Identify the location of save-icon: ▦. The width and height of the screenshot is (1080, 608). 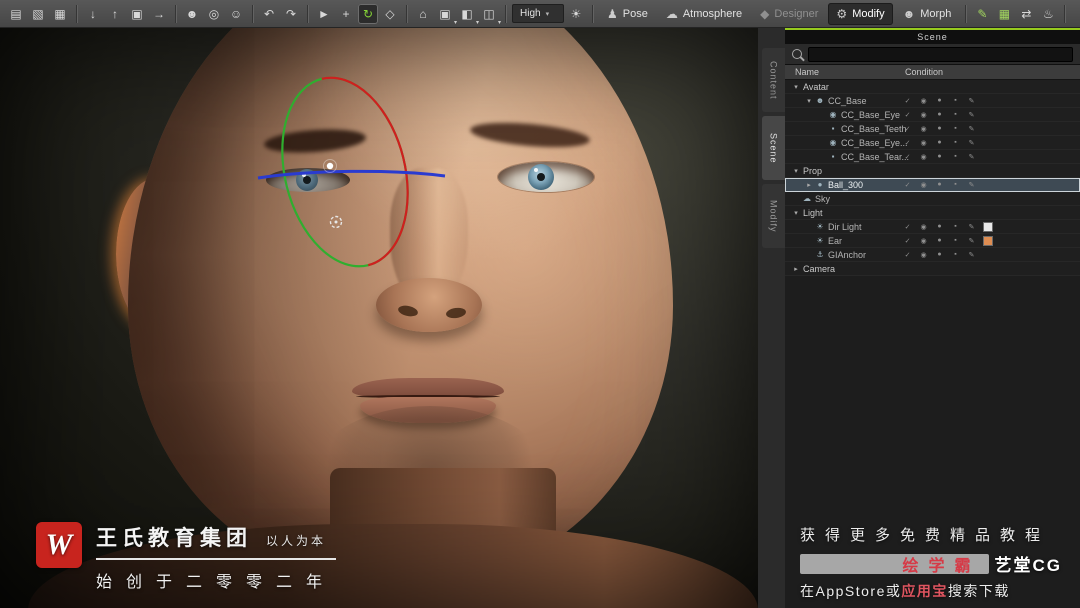
(60, 14).